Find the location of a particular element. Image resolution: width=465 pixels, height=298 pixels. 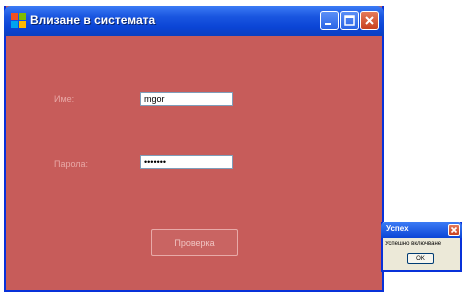

dialog-close-button is located at coordinates (454, 230).